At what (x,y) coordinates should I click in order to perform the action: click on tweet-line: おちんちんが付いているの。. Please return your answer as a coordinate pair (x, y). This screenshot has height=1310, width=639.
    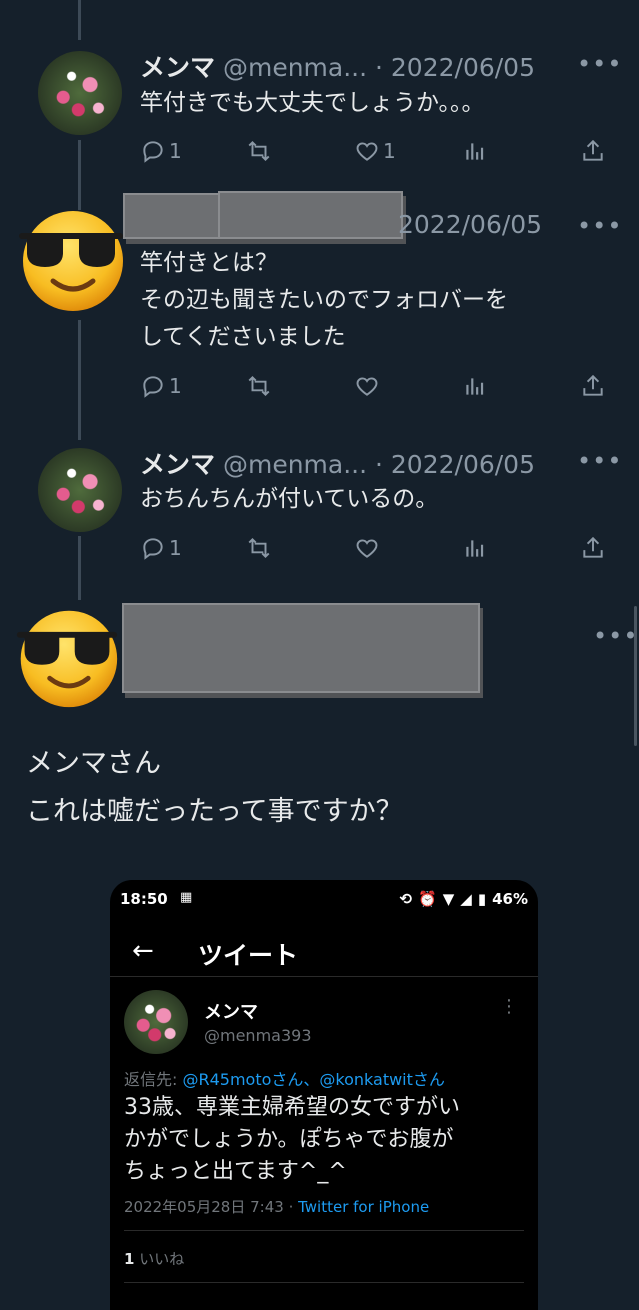
    Looking at the image, I should click on (289, 499).